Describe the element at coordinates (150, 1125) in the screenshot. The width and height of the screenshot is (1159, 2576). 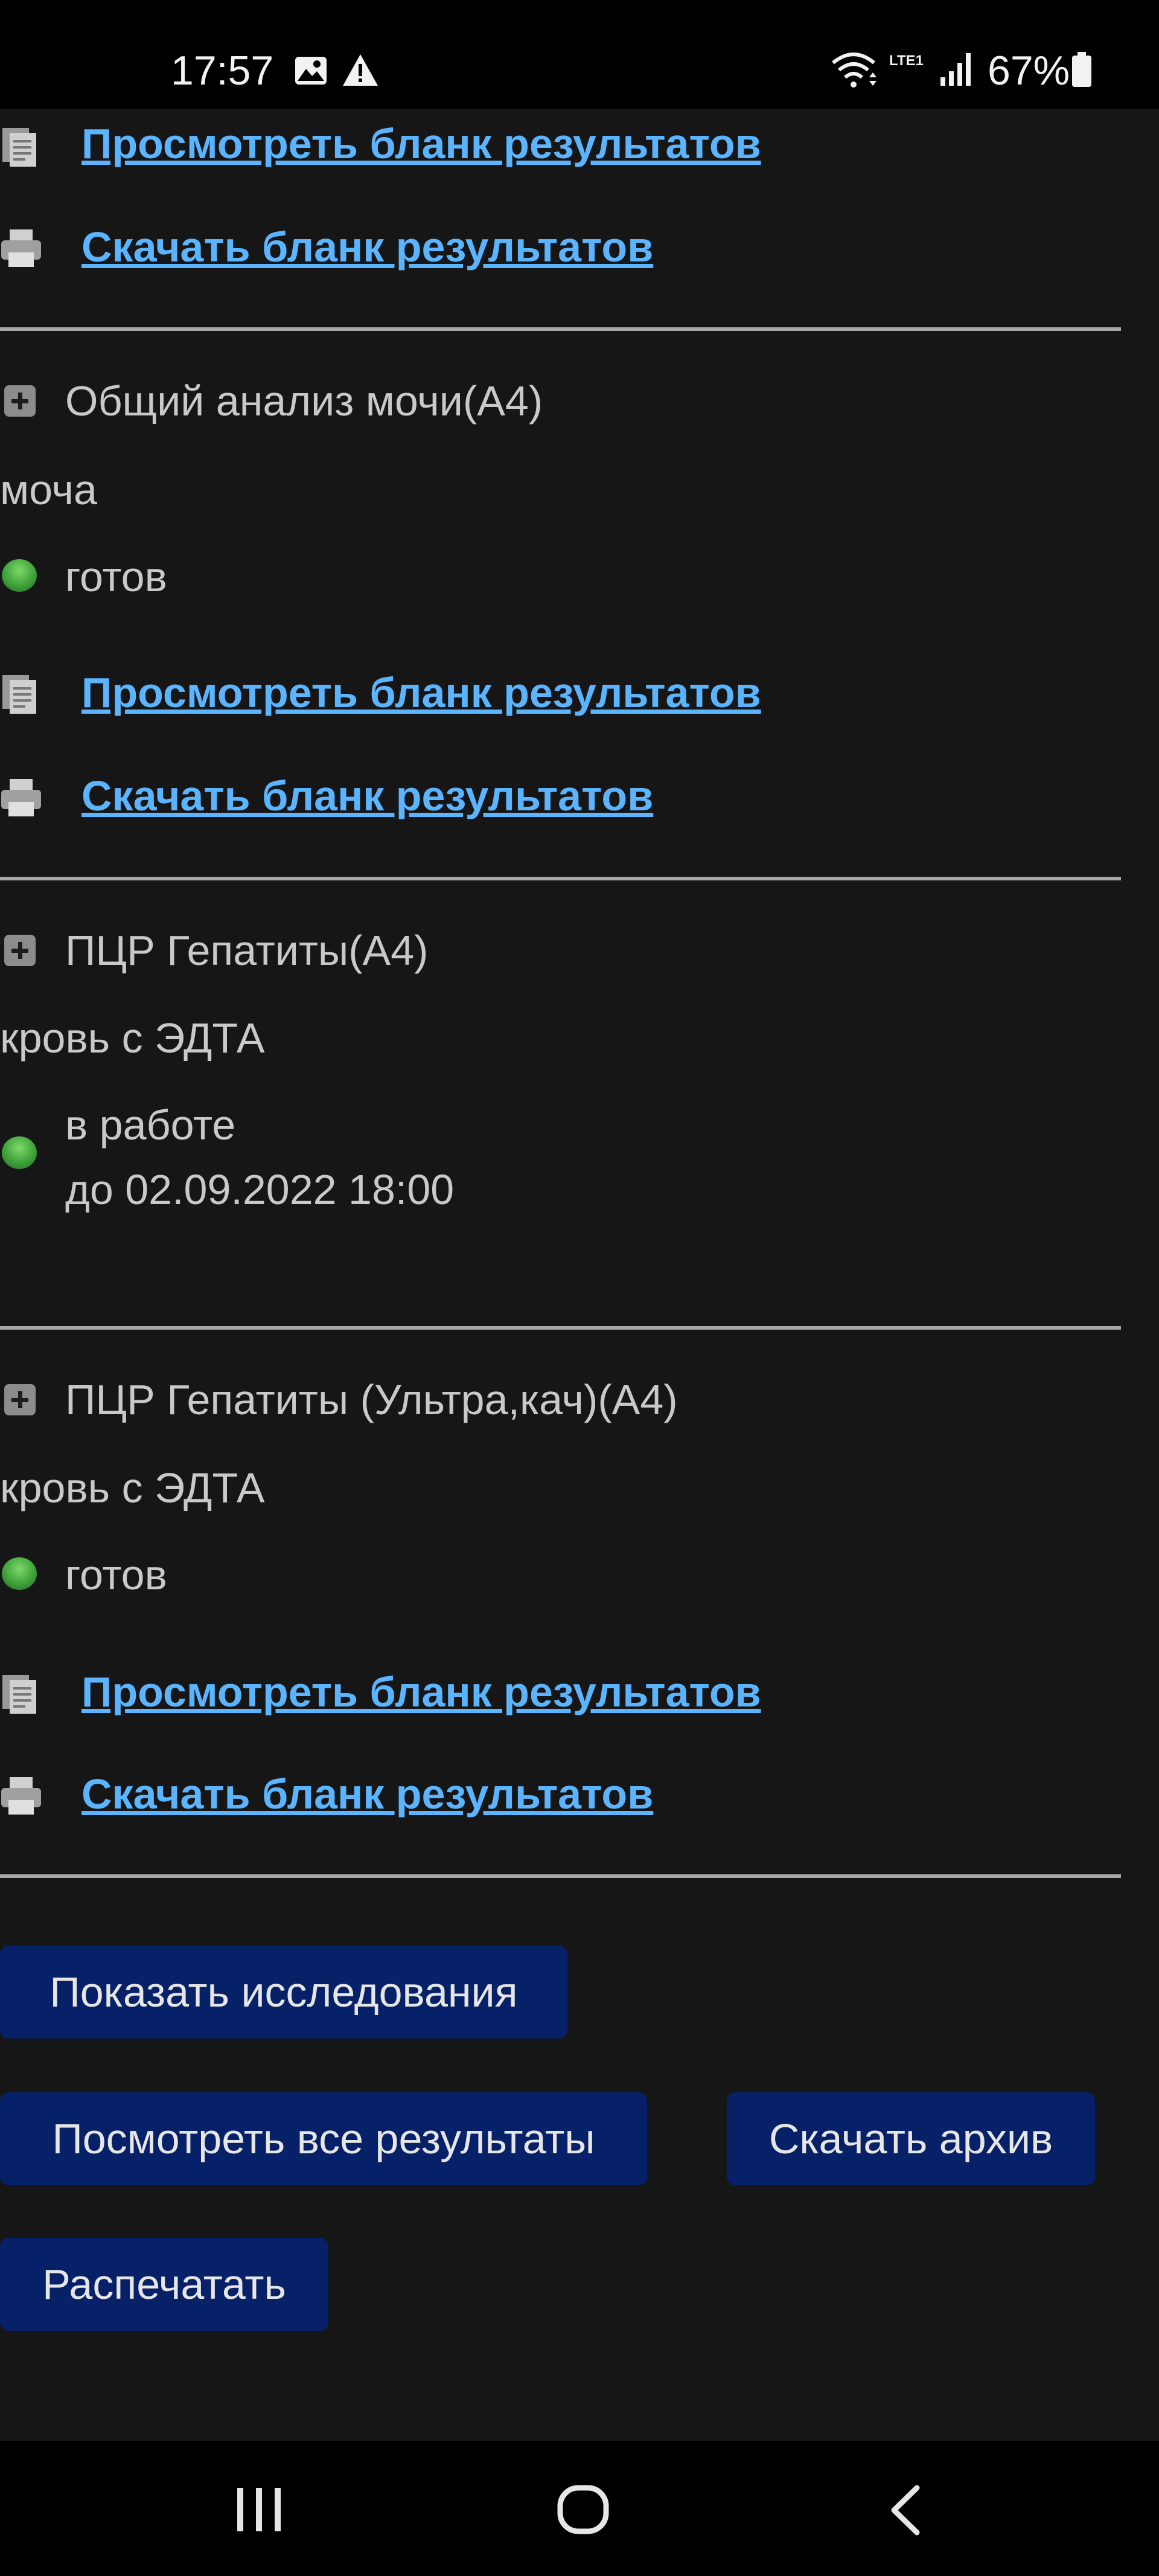
I see `status-text: в работе` at that location.